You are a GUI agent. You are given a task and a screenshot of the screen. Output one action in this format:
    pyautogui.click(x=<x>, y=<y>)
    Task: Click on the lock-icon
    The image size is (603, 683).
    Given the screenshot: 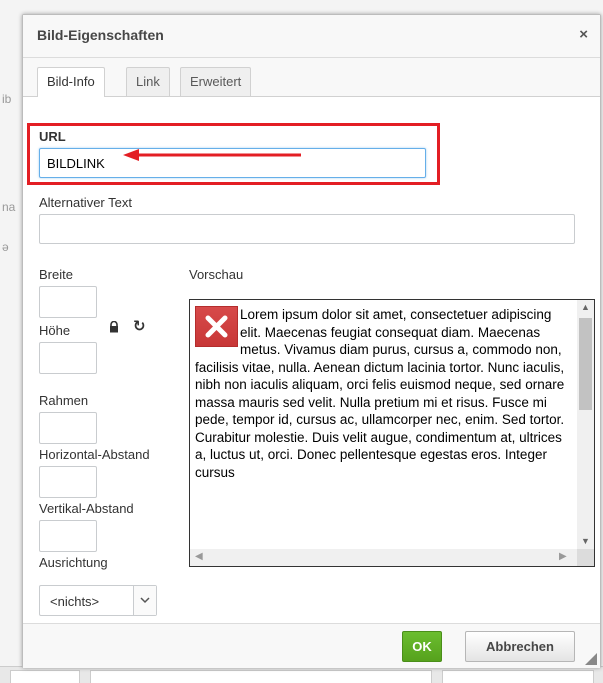 What is the action you would take?
    pyautogui.click(x=114, y=328)
    